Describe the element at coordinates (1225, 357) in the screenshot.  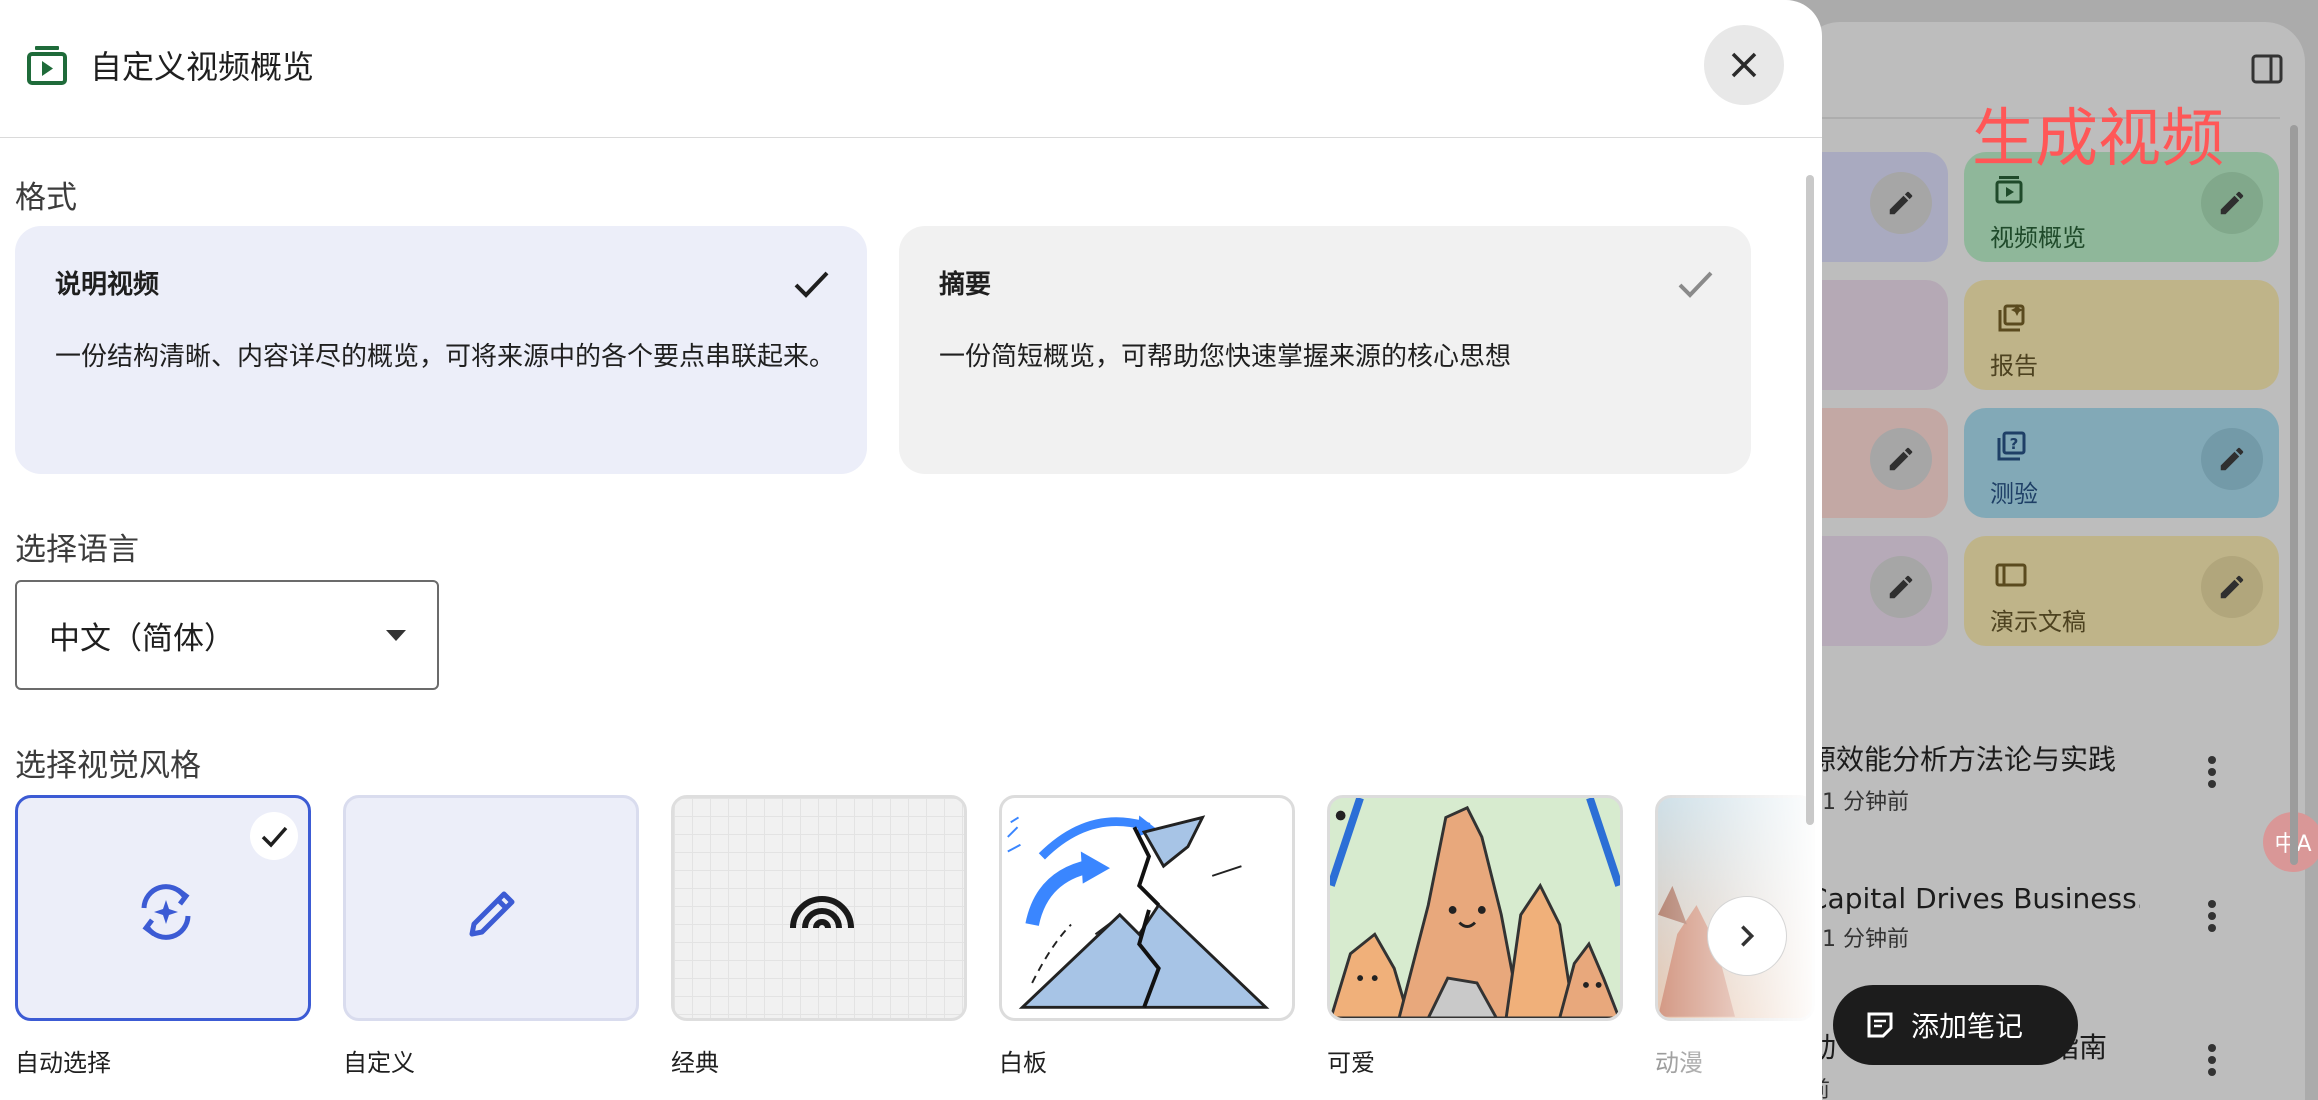
I see `format-desc: 一份简短概览，可帮助您快速掌握来源的核心思想` at that location.